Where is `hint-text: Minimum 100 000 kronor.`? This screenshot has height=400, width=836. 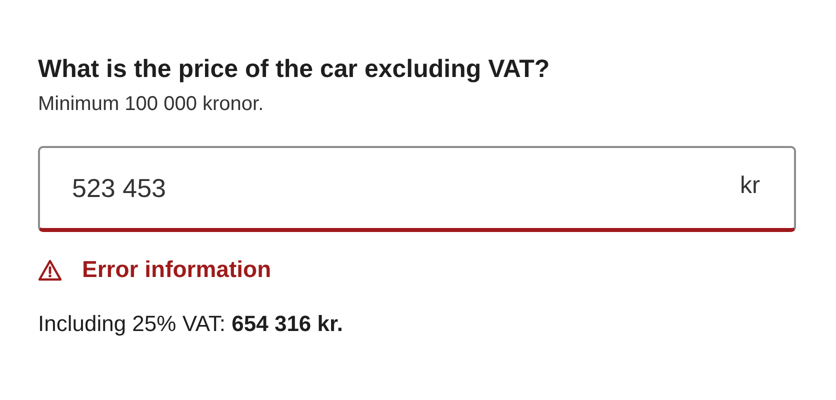 hint-text: Minimum 100 000 kronor. is located at coordinates (151, 104).